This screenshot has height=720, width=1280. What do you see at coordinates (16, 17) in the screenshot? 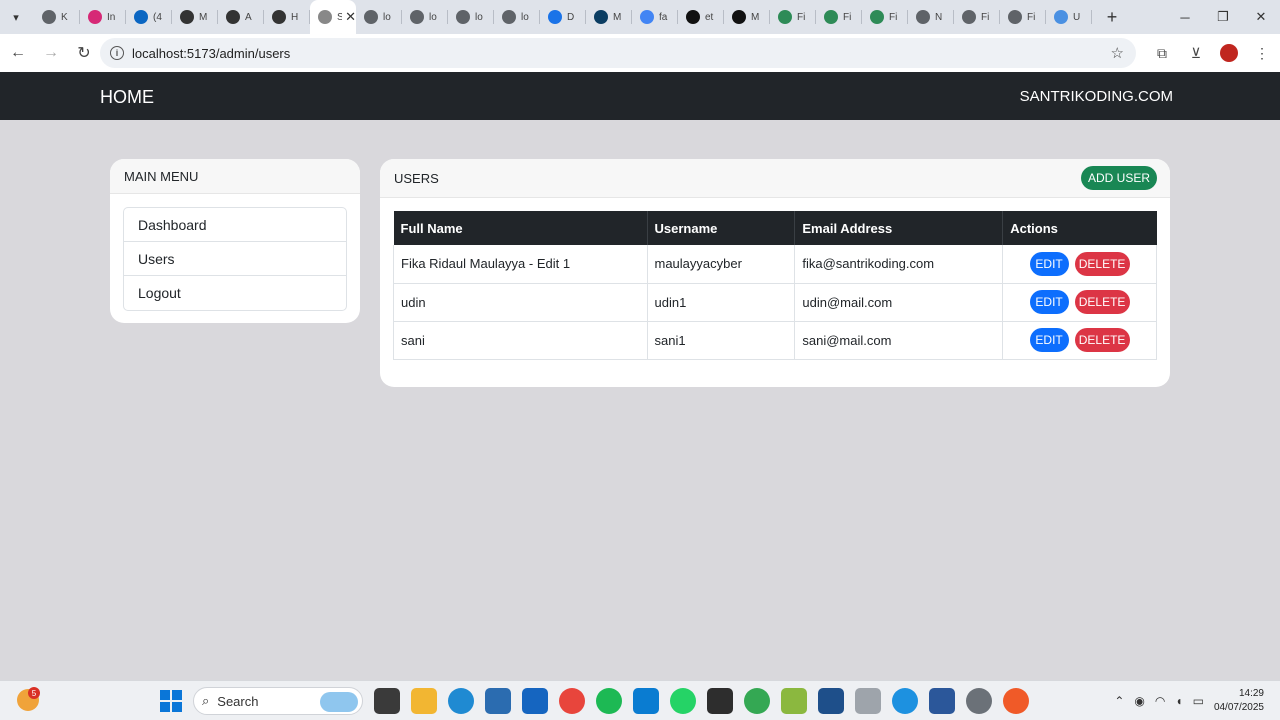
I see `tab-search-chevron-icon: ▾` at bounding box center [16, 17].